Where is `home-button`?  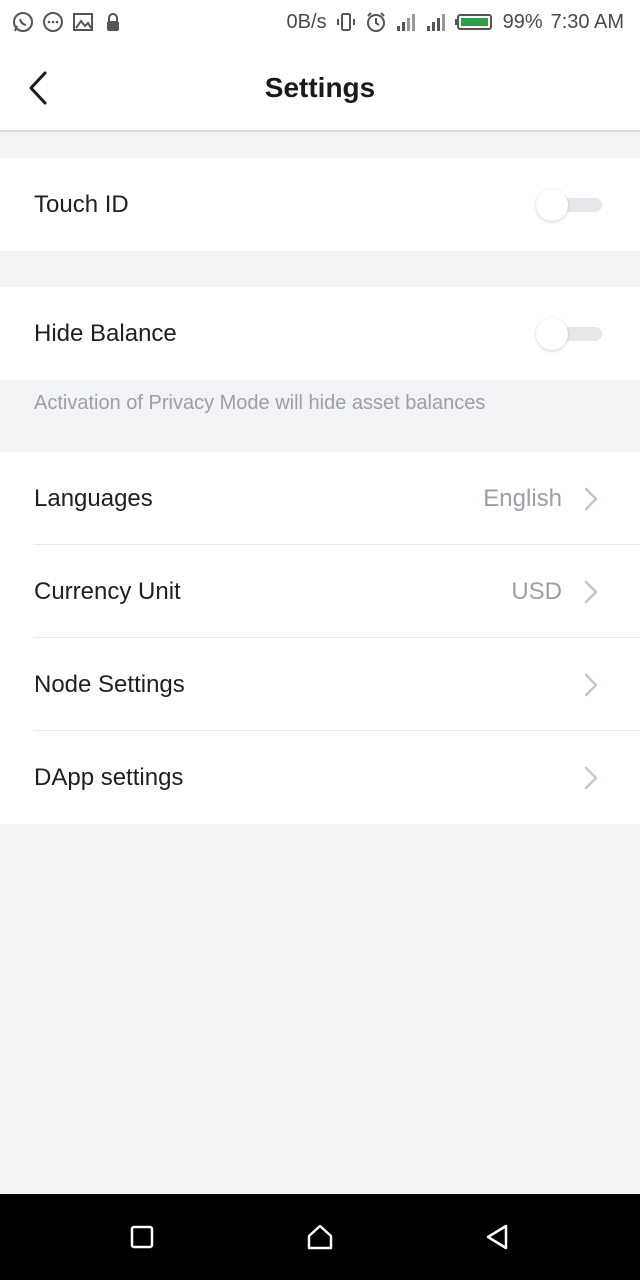 home-button is located at coordinates (320, 1237).